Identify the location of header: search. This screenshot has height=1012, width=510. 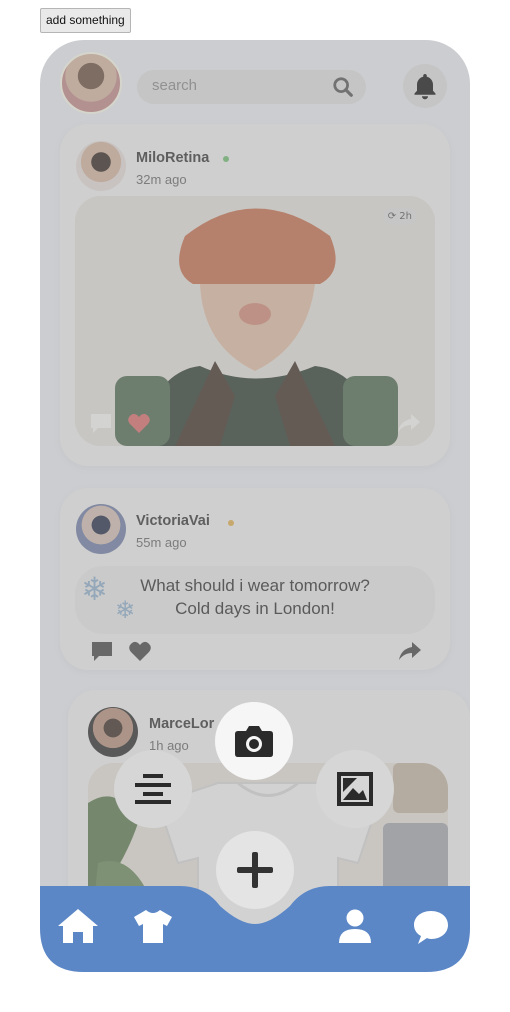
(255, 80).